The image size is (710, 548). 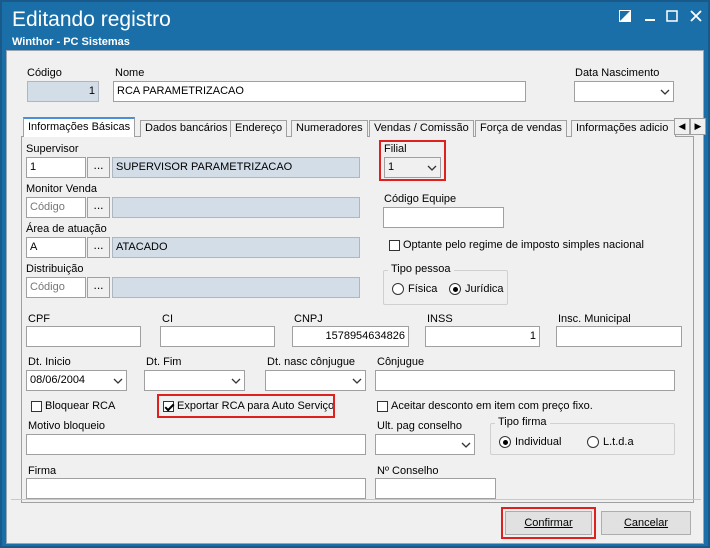 What do you see at coordinates (319, 91) in the screenshot?
I see `nome-field: RCA PARAMETRIZACAO` at bounding box center [319, 91].